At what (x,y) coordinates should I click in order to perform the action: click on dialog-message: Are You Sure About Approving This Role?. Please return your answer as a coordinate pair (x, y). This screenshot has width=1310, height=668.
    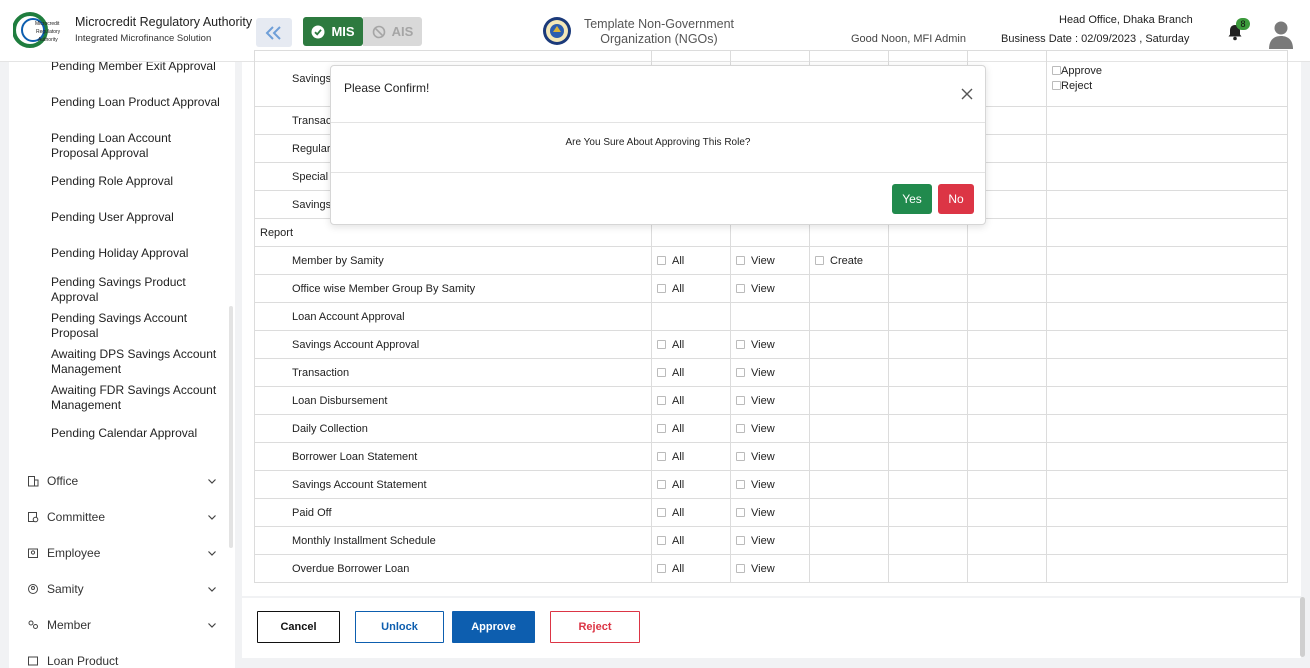
    Looking at the image, I should click on (658, 142).